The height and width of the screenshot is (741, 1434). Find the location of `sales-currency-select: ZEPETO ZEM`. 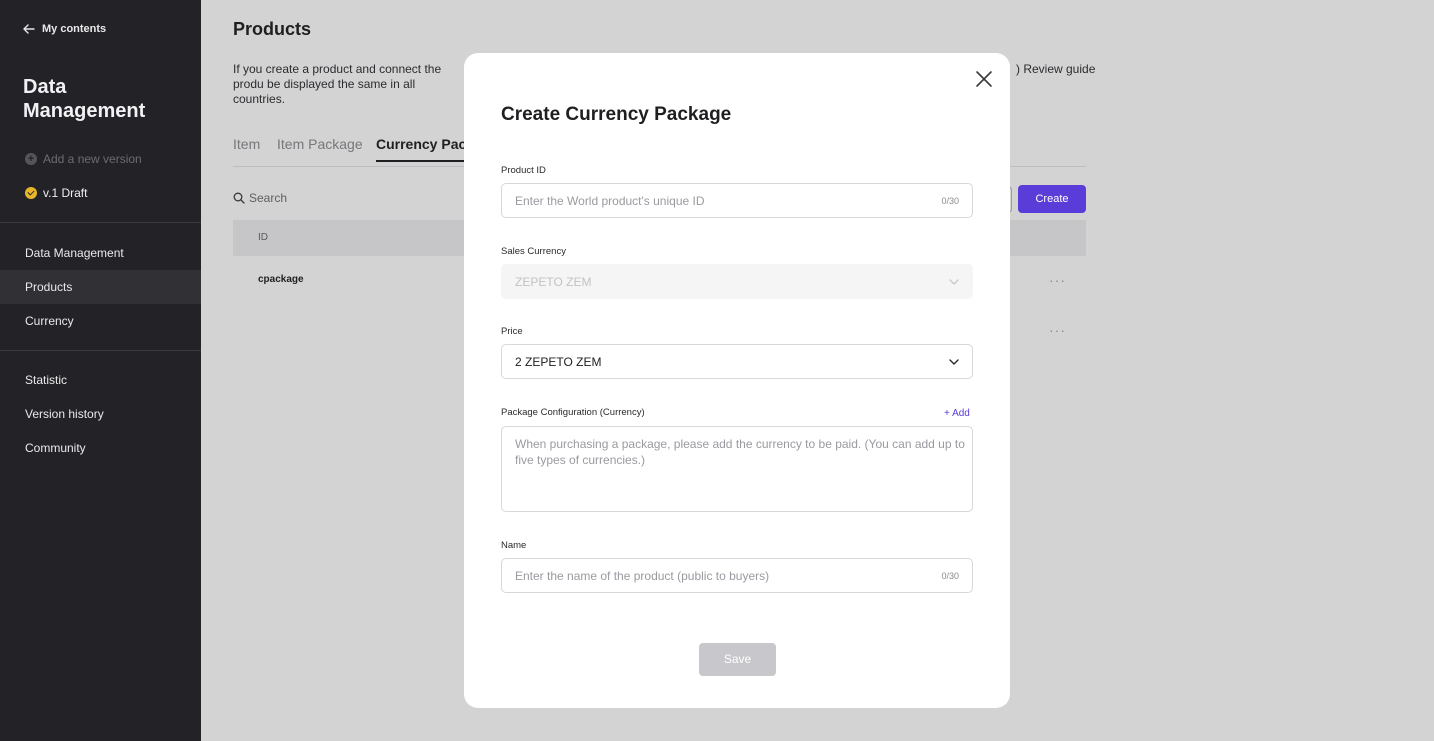

sales-currency-select: ZEPETO ZEM is located at coordinates (737, 281).